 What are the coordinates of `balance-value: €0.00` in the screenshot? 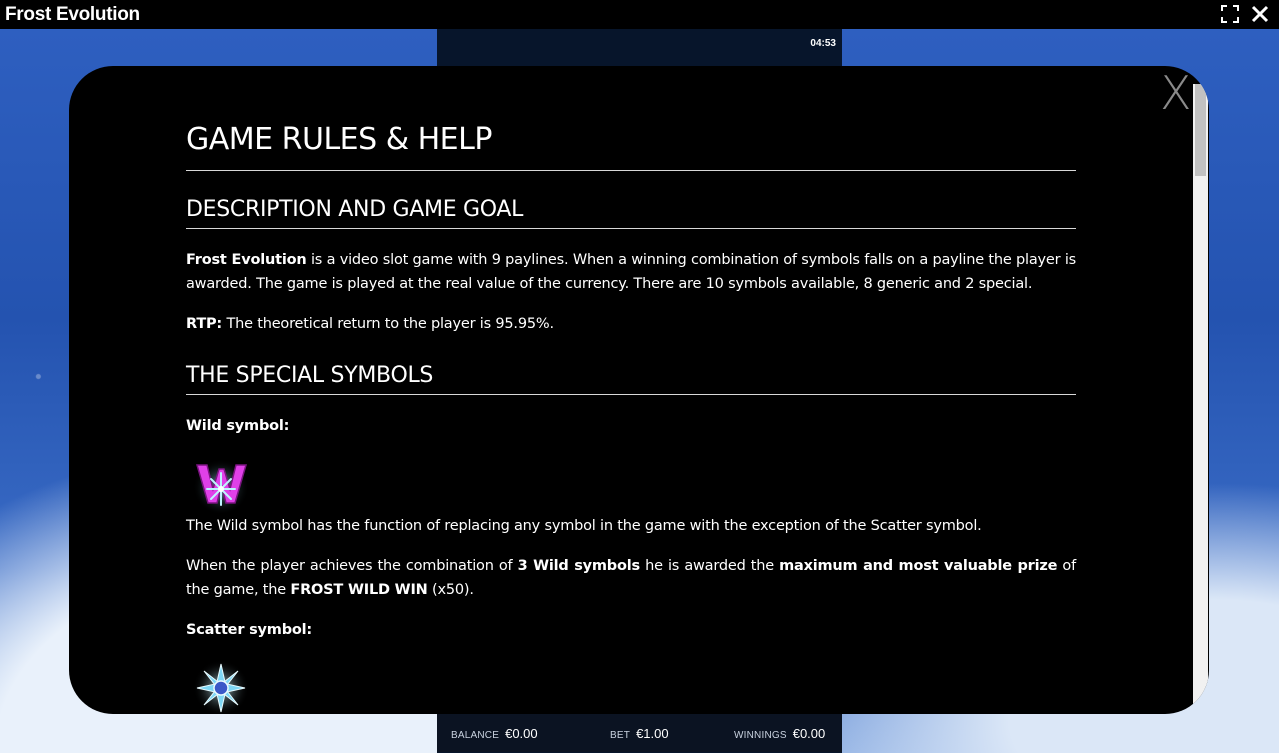 It's located at (521, 733).